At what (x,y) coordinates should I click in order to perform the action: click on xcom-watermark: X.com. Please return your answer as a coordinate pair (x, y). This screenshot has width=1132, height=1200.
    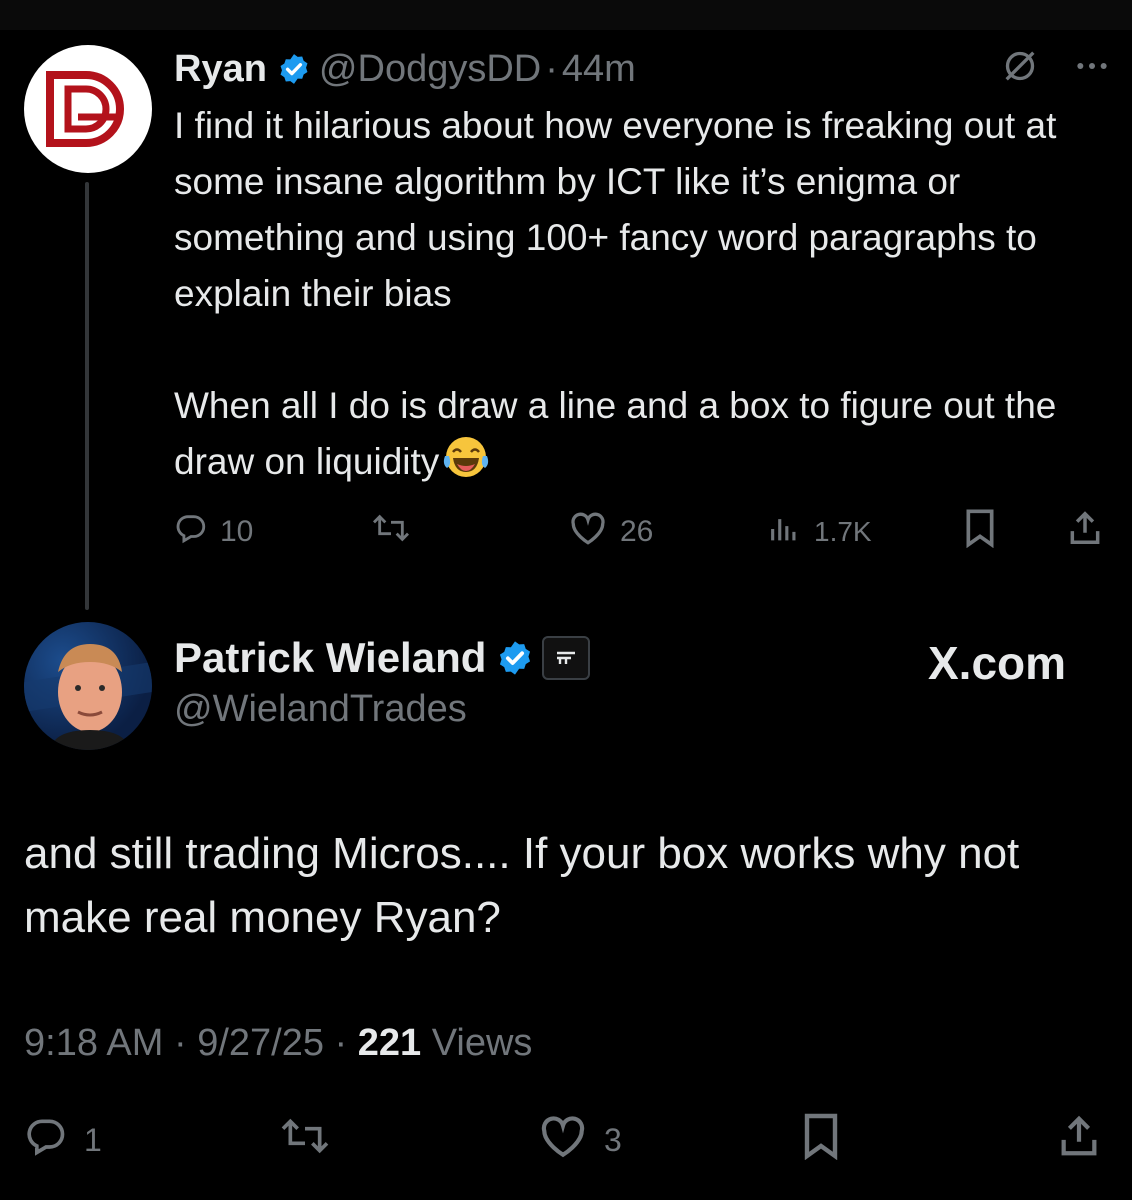
    Looking at the image, I should click on (997, 663).